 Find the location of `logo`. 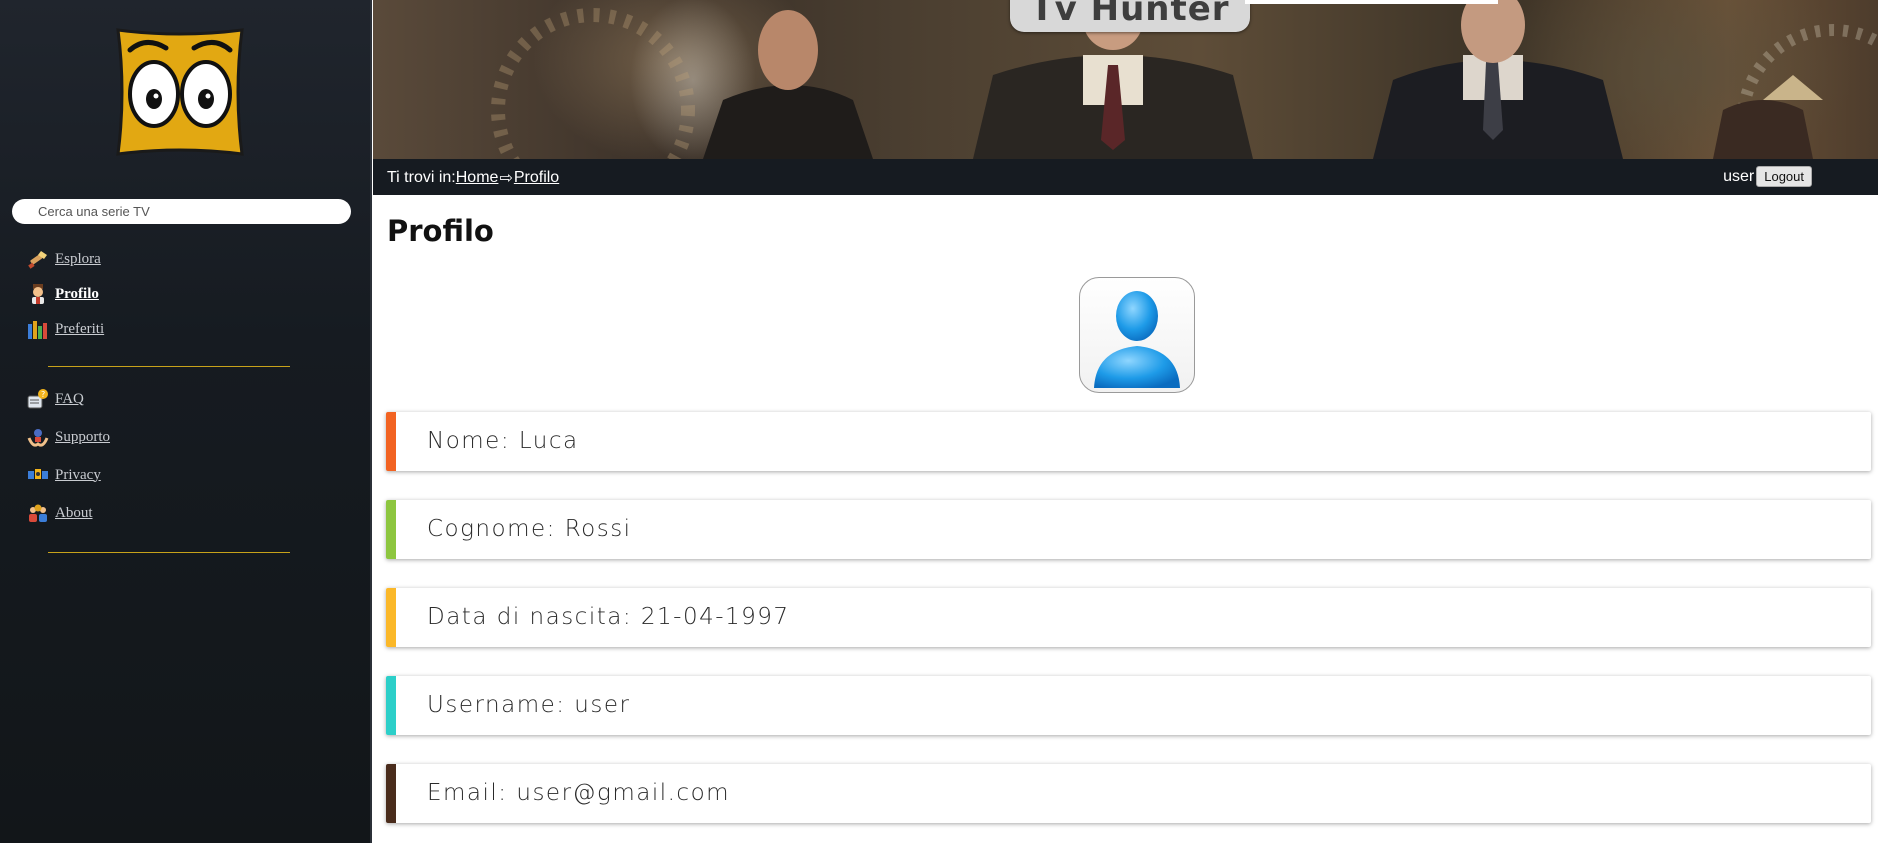

logo is located at coordinates (180, 92).